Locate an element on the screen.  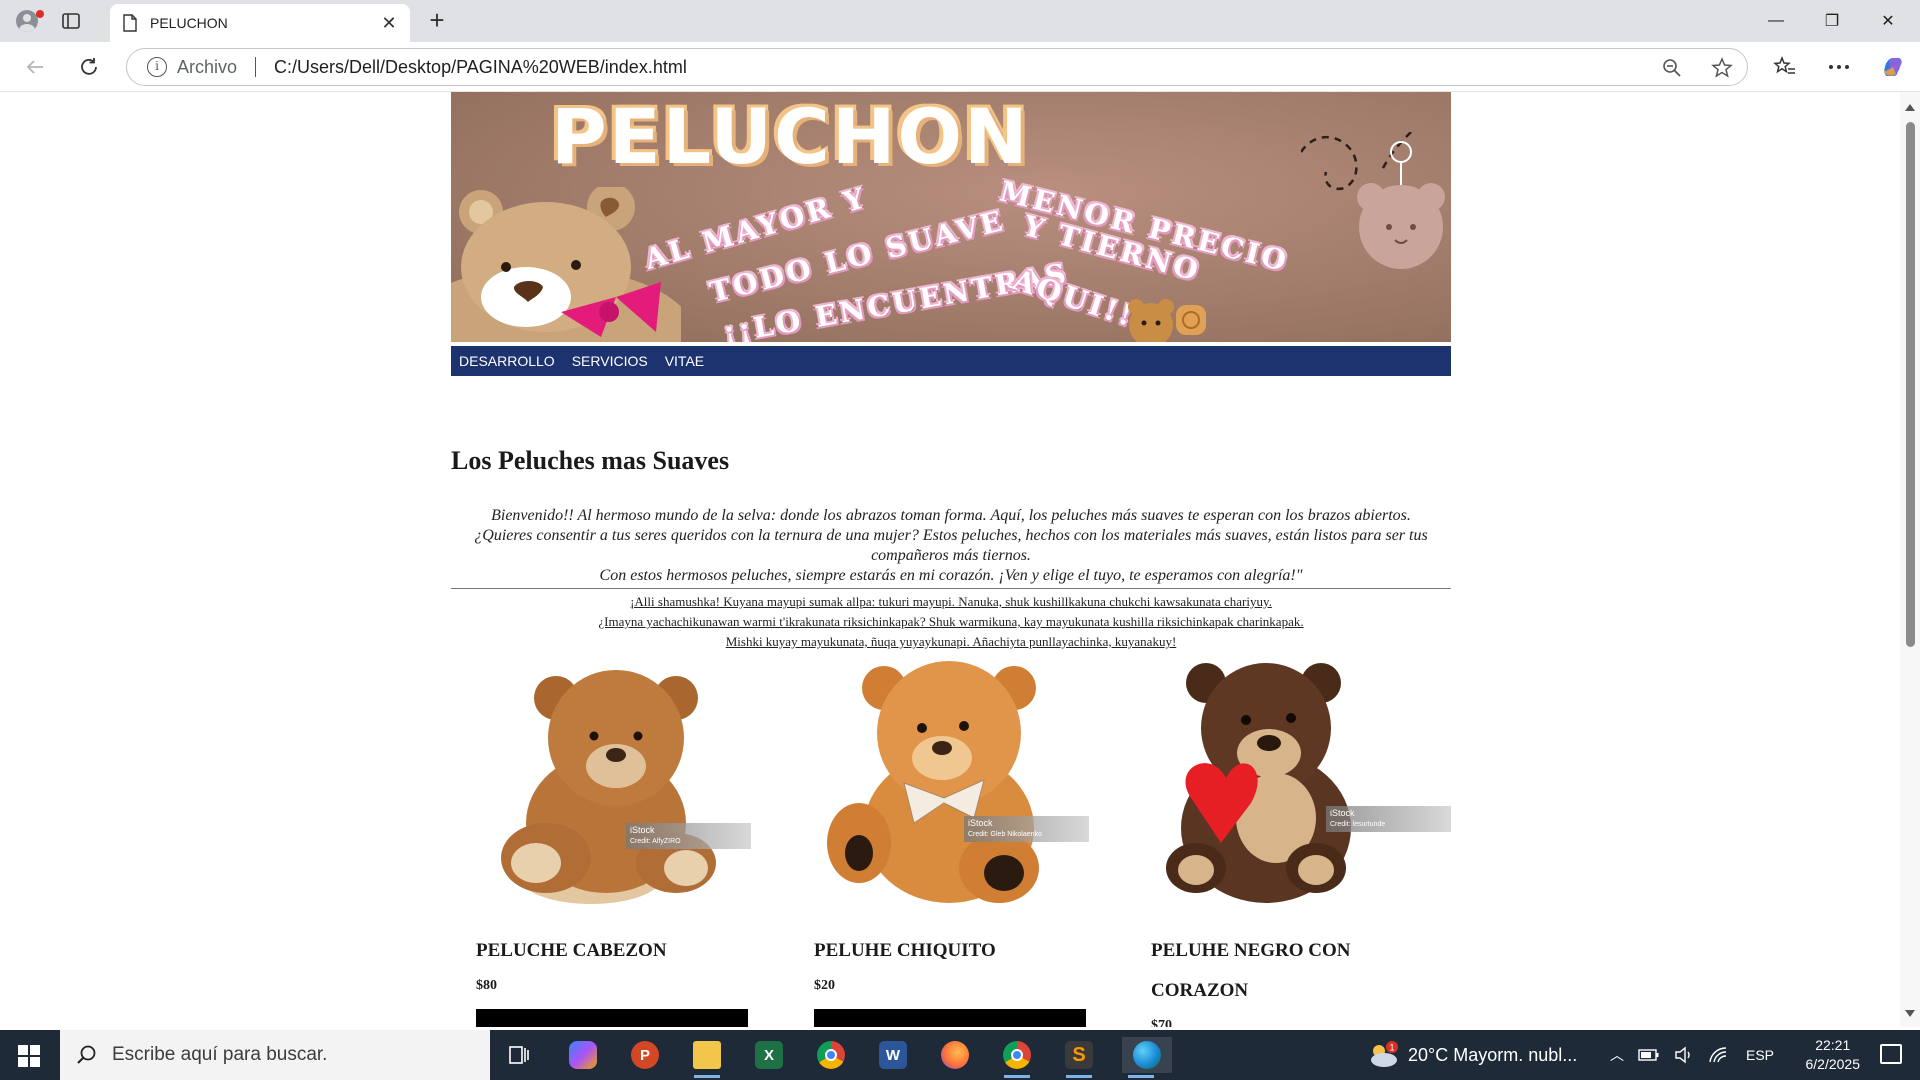
taskbar-copilot is located at coordinates (583, 1055).